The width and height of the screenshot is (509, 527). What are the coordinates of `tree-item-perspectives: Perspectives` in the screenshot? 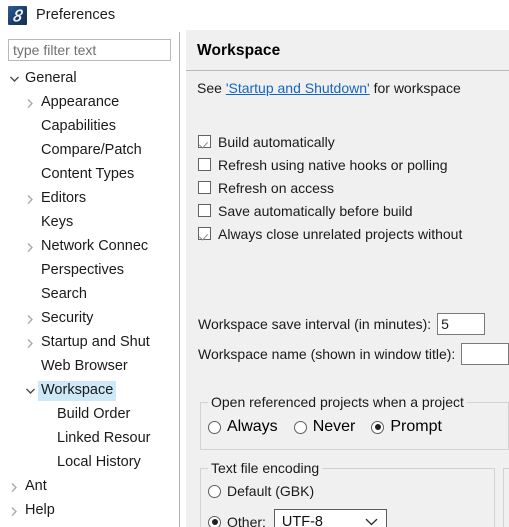 It's located at (89, 271).